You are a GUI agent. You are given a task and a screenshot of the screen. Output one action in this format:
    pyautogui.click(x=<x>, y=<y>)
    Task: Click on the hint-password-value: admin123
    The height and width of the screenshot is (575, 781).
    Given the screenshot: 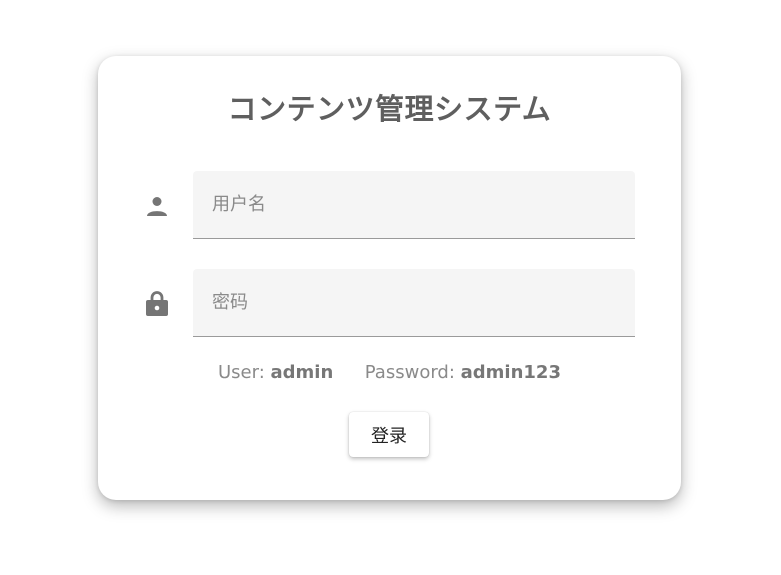 What is the action you would take?
    pyautogui.click(x=510, y=372)
    